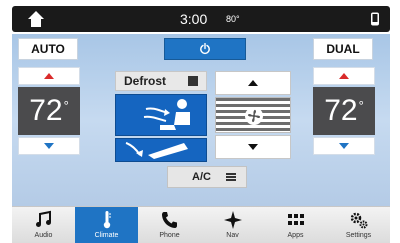 The image size is (400, 243). I want to click on bottom-nav: Audio Climate Phone Nav Apps Settings, so click(201, 224).